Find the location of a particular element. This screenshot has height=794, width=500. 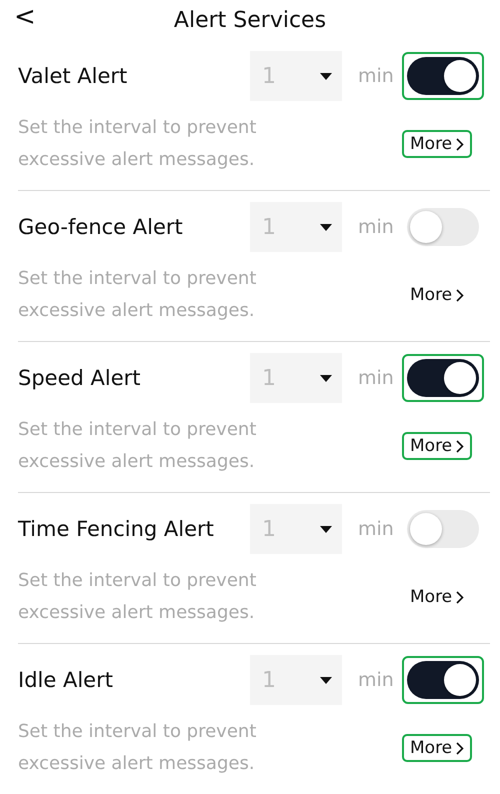

alert-name: Speed Alert is located at coordinates (80, 378).